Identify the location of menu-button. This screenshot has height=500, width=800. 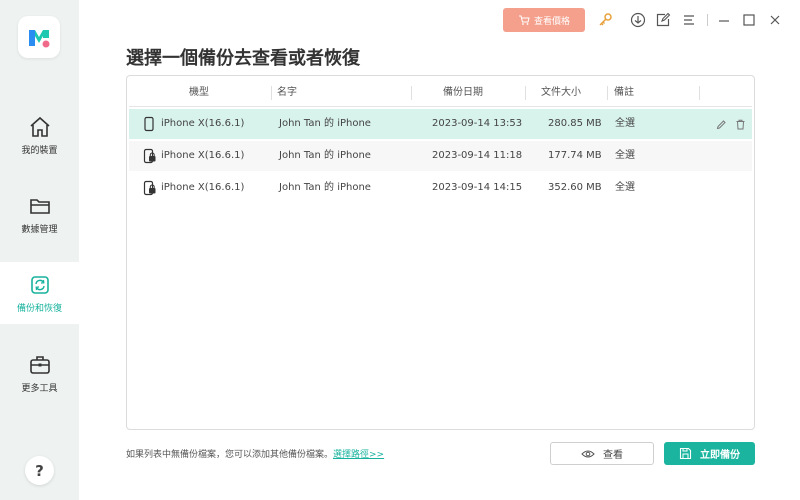
(689, 20).